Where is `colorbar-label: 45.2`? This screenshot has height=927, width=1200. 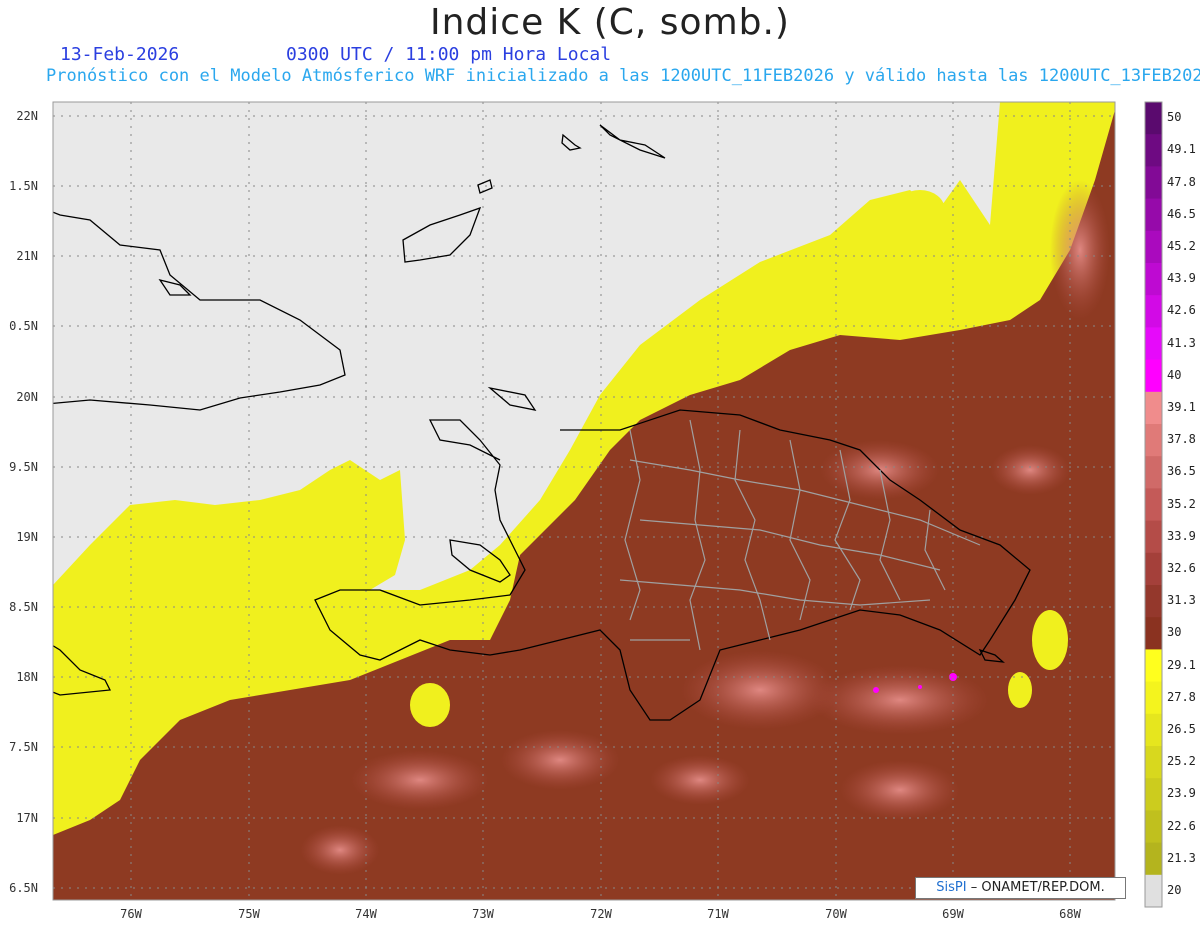 colorbar-label: 45.2 is located at coordinates (1181, 245).